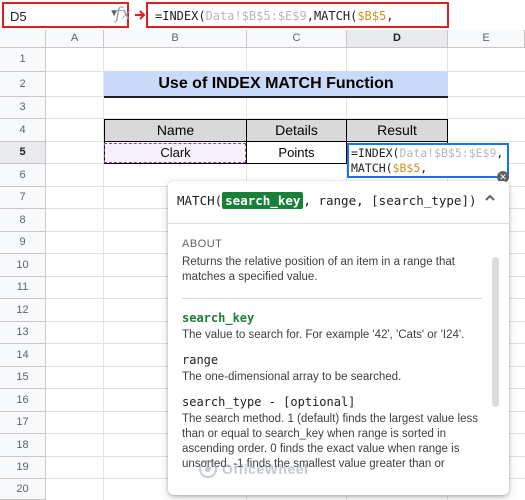  I want to click on name-box: D5 ▼, so click(65, 15).